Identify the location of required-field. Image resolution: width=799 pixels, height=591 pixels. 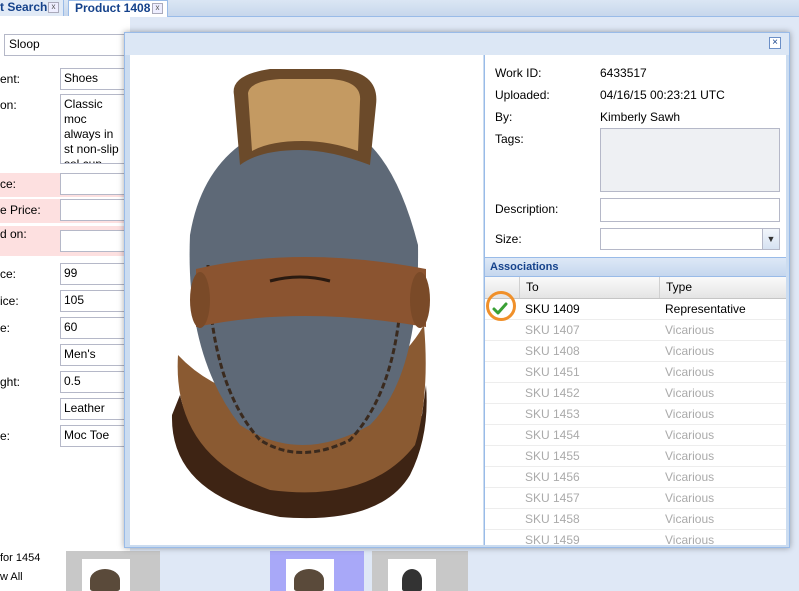
(95, 241).